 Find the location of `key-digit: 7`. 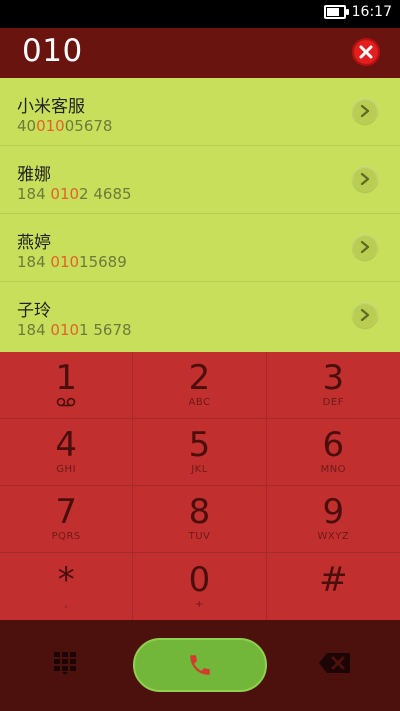

key-digit: 7 is located at coordinates (66, 512).